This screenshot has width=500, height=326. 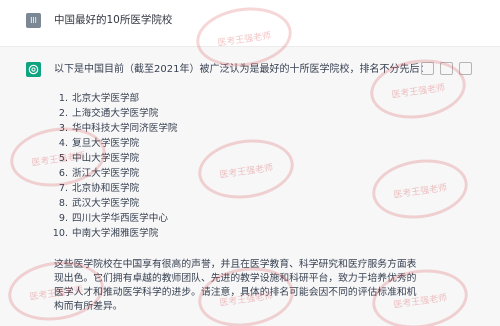 I want to click on user-avatar: Ill, so click(x=33, y=20).